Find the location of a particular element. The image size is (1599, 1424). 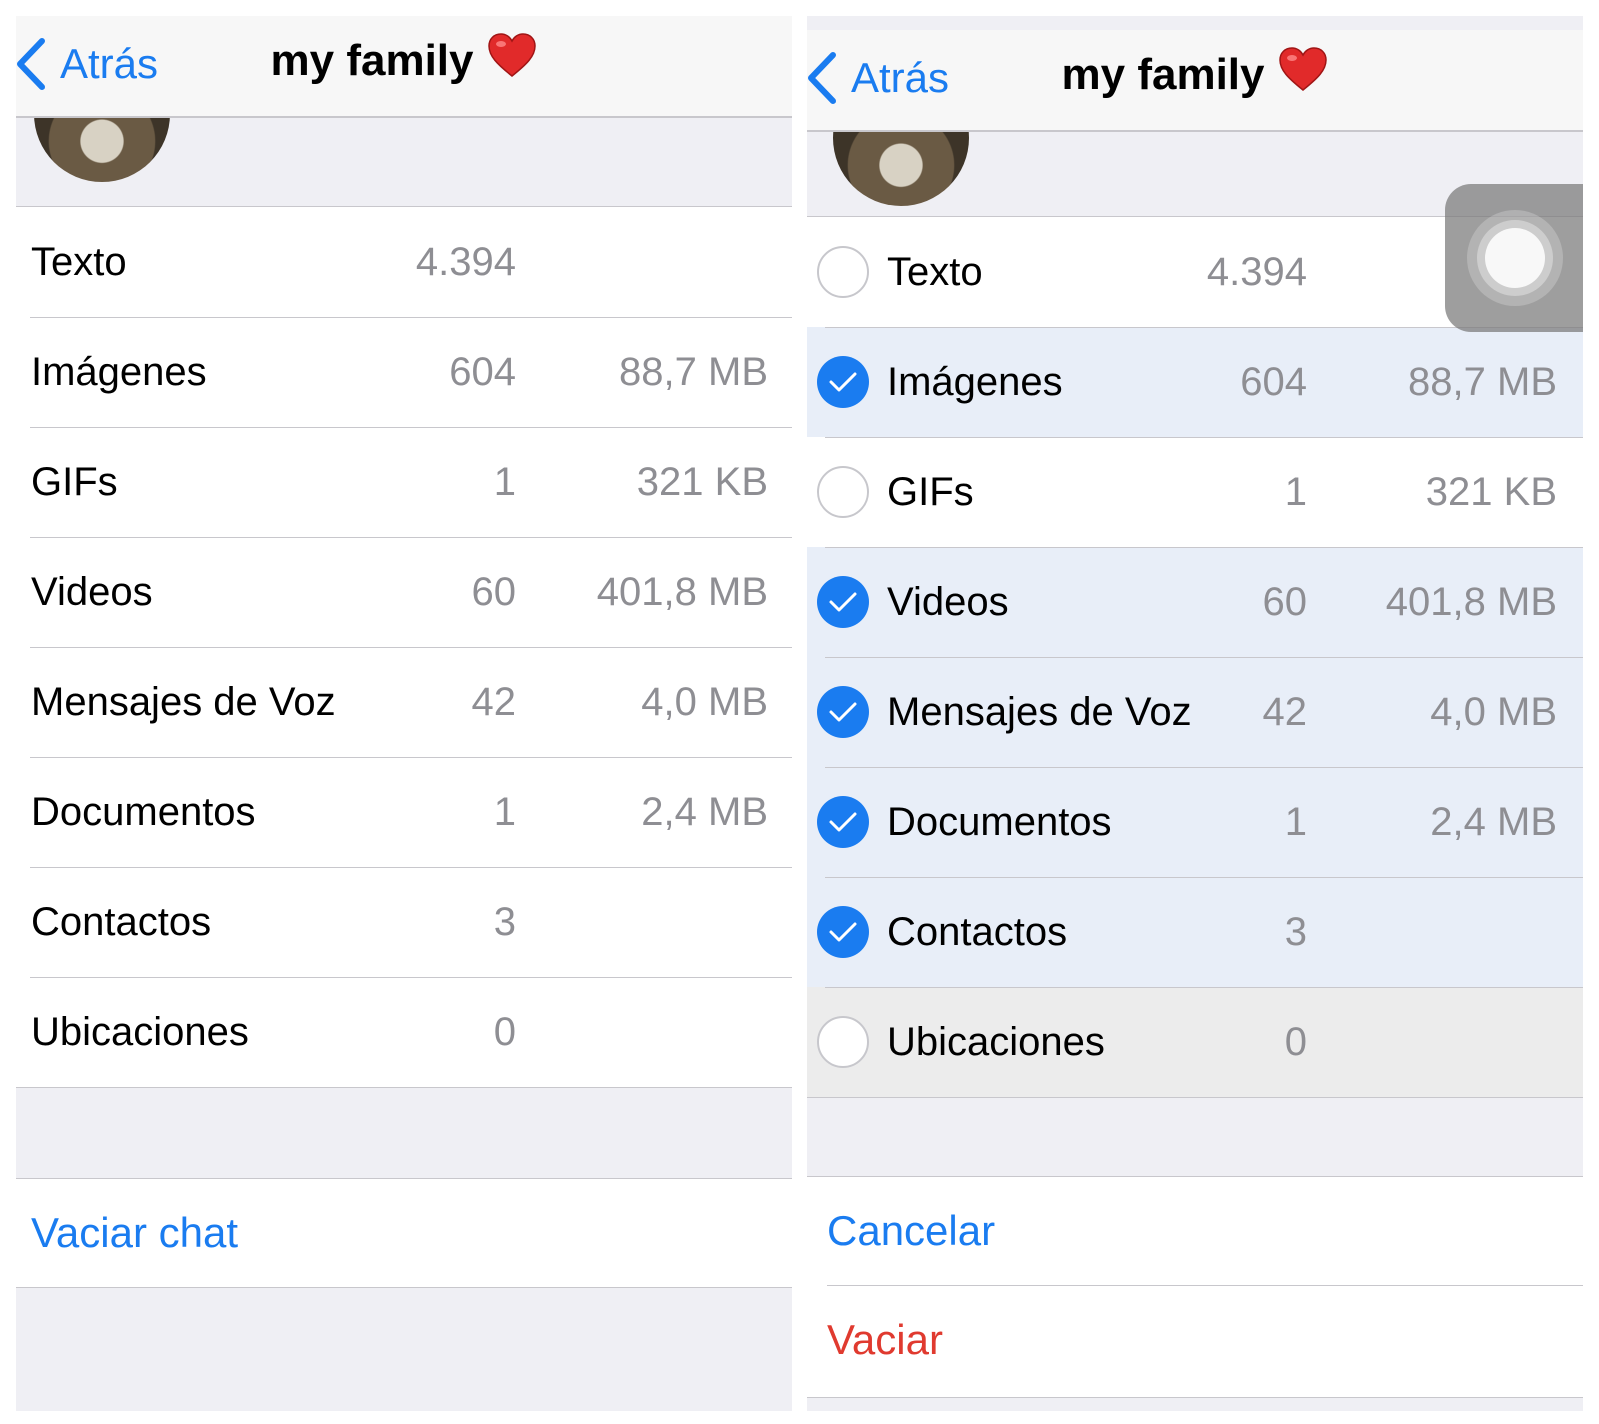

clear-button: Vaciar is located at coordinates (1205, 1339).